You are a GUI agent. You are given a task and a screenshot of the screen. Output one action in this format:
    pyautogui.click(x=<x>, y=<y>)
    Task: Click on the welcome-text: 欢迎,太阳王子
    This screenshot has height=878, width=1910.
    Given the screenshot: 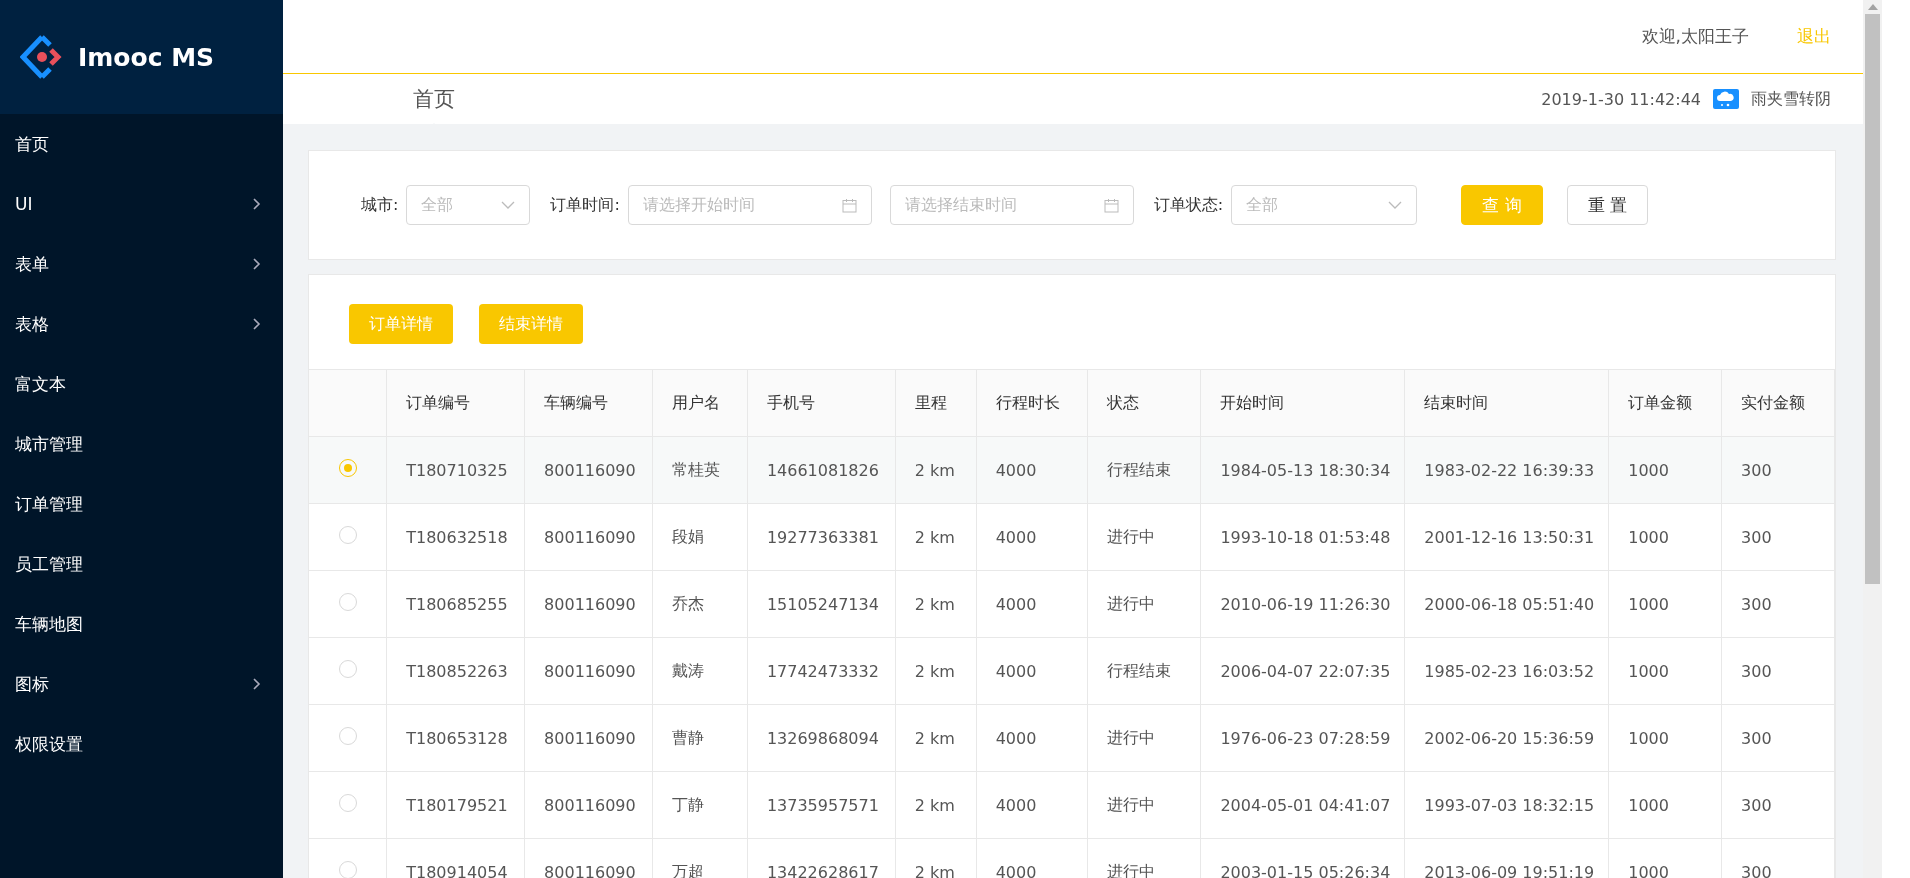 What is the action you would take?
    pyautogui.click(x=1695, y=36)
    